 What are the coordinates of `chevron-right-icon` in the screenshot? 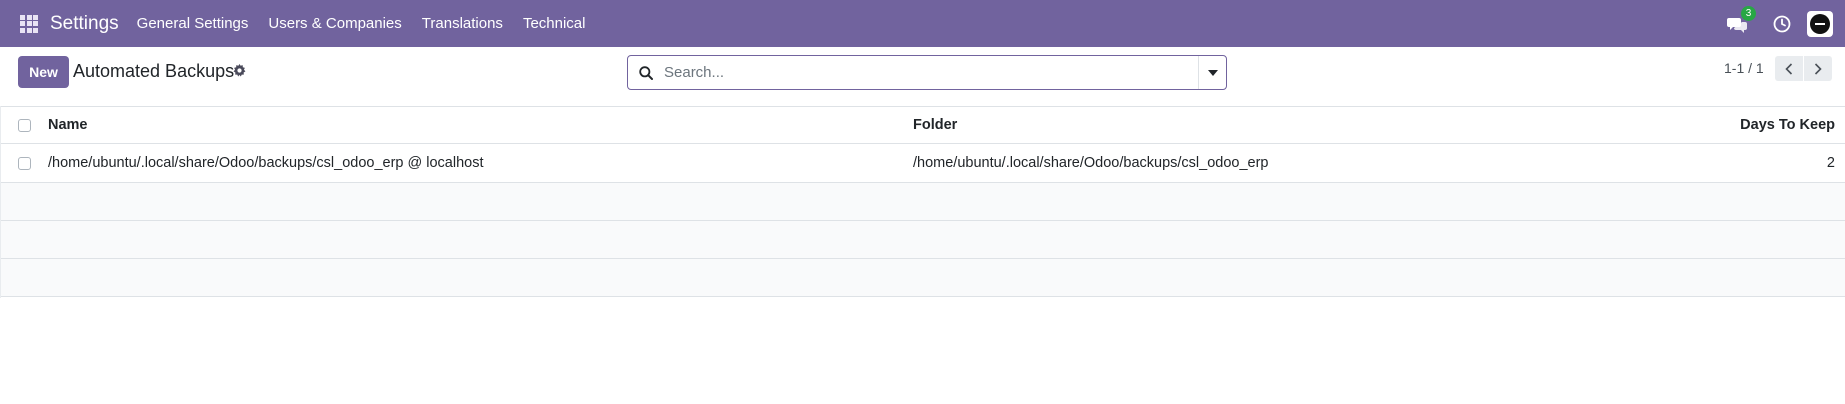 It's located at (1818, 68).